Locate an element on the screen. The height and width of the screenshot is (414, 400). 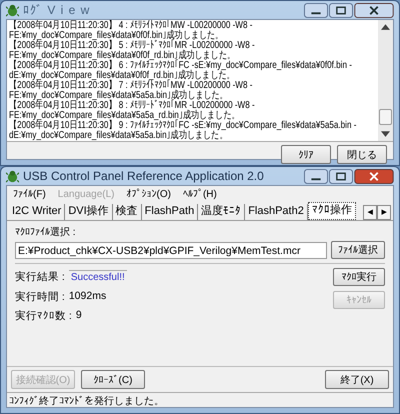
log-line: 【2008年04月10日11:20:30】 4 : ﾒﾓﾘﾗｲﾄﾏｸﾛ｢MW -L00200000 -W8 - is located at coordinates (130, 26).